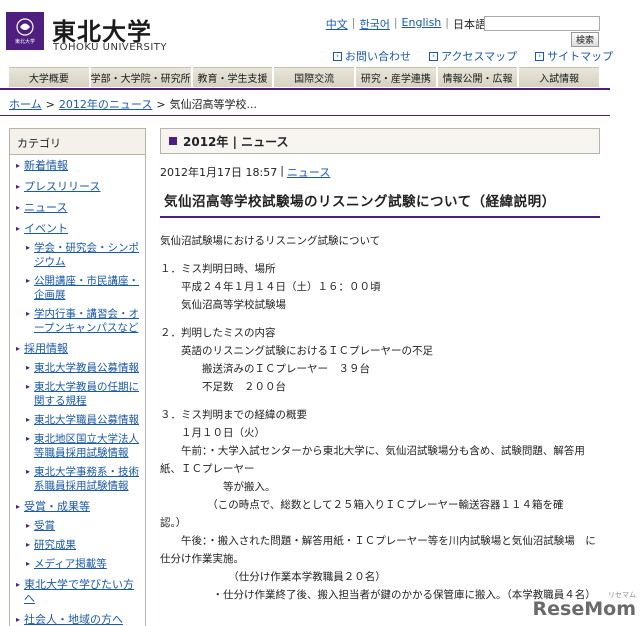 This screenshot has width=640, height=626. What do you see at coordinates (540, 56) in the screenshot?
I see `link-arrow-icon: ›` at bounding box center [540, 56].